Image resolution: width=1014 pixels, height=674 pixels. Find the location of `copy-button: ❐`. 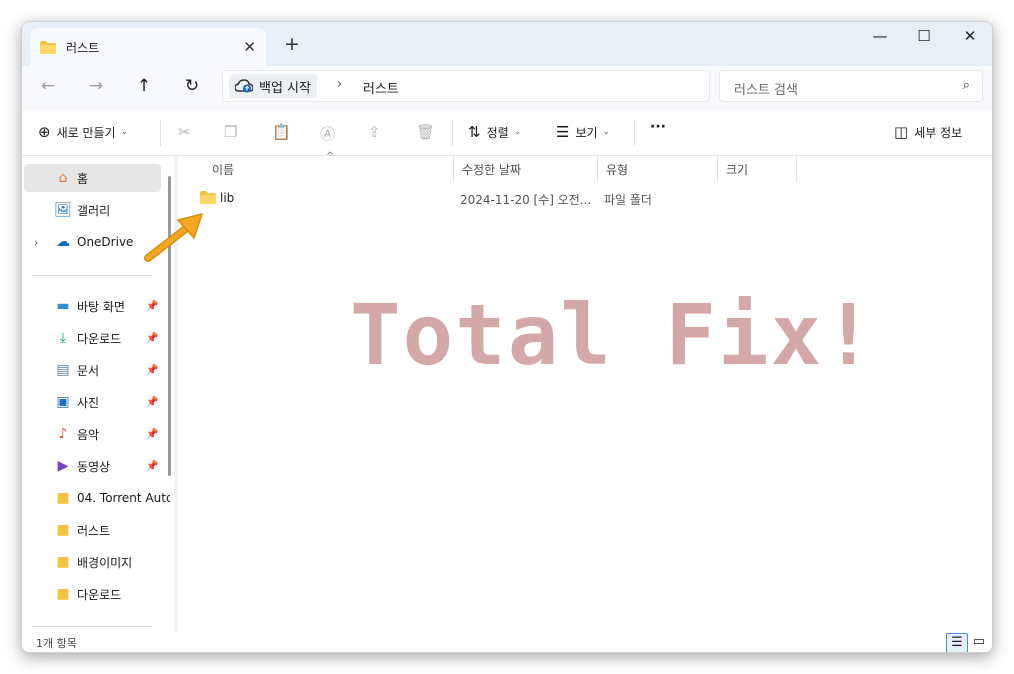

copy-button: ❐ is located at coordinates (233, 132).